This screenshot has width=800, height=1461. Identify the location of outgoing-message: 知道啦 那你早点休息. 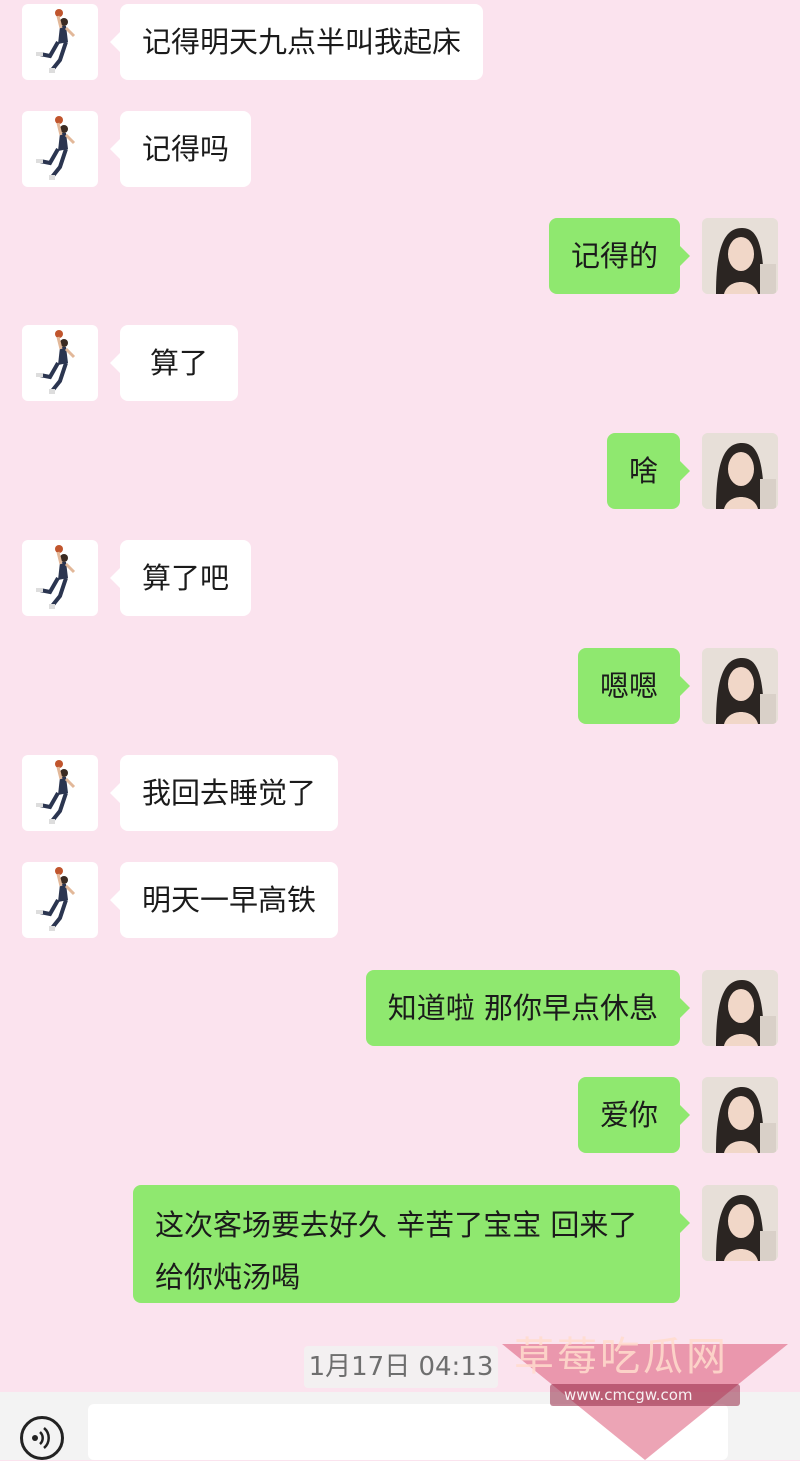
(528, 1008).